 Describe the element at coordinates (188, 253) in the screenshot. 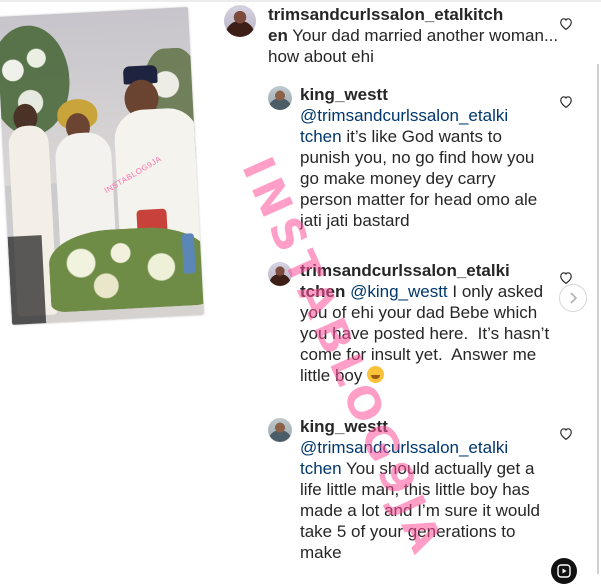

I see `photo-bottle` at that location.